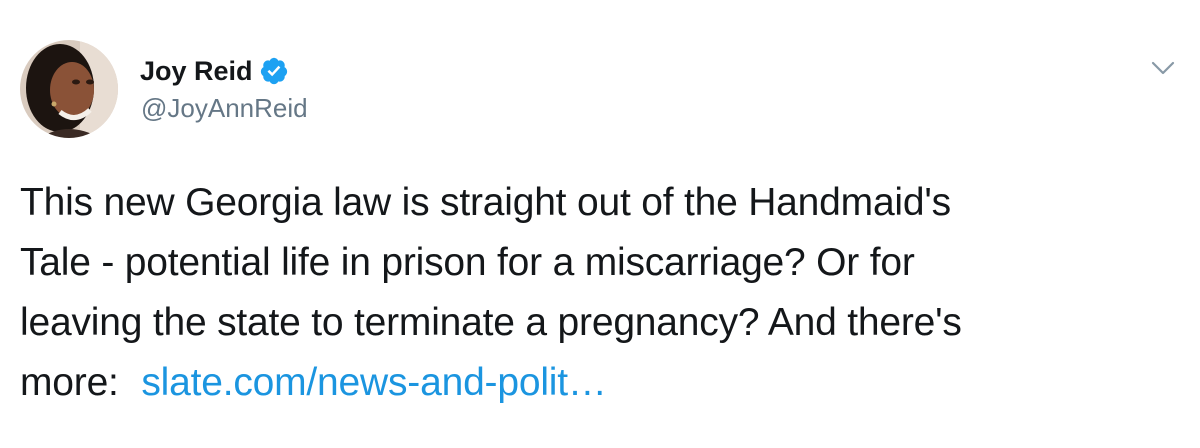  Describe the element at coordinates (75, 382) in the screenshot. I see `tweet-text-line-fragment: more:` at that location.